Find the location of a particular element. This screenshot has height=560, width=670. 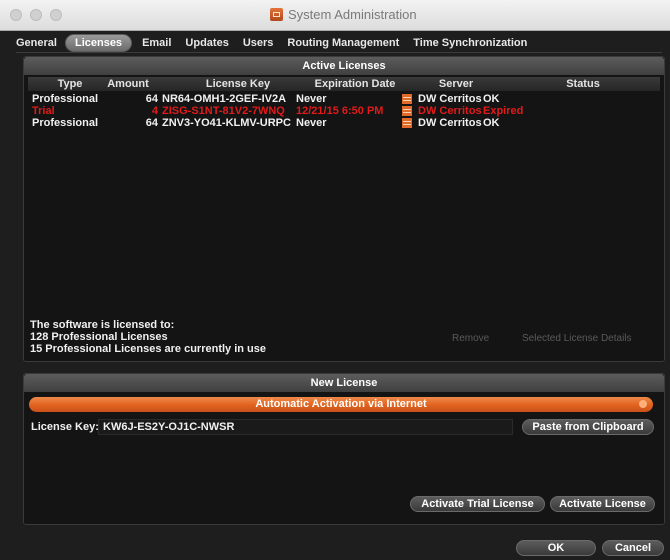

tab-time-synchronization: Time Synchronization is located at coordinates (470, 43).